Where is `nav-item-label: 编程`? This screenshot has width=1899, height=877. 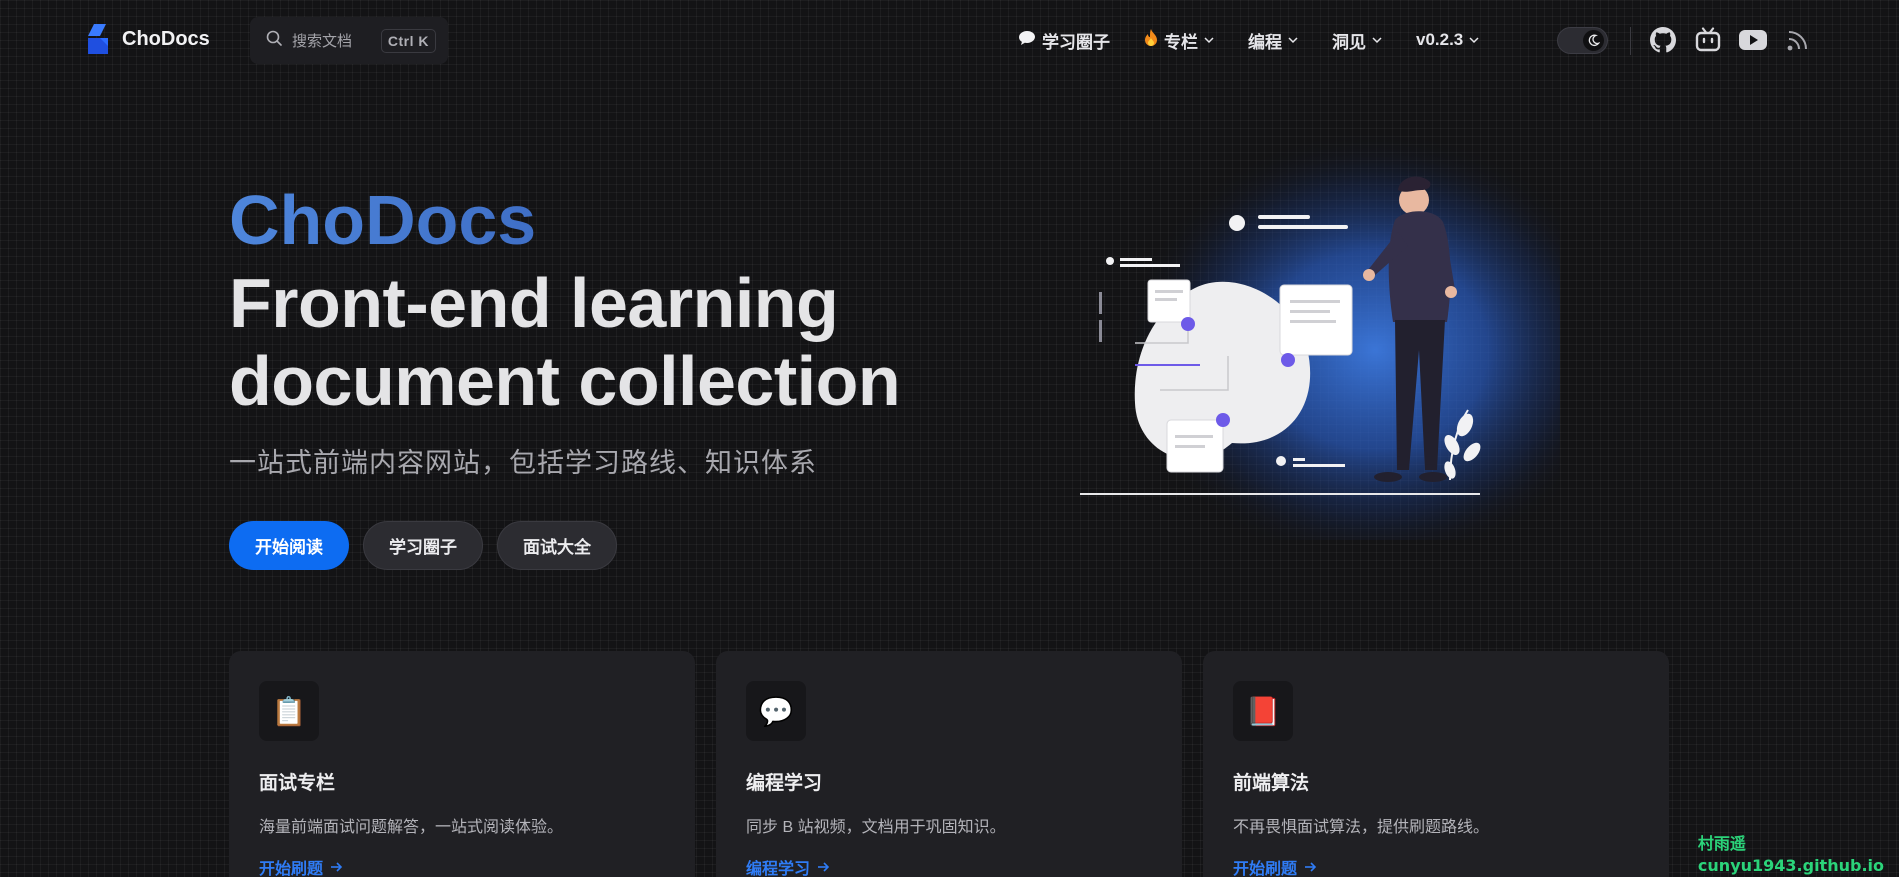
nav-item-label: 编程 is located at coordinates (1265, 42).